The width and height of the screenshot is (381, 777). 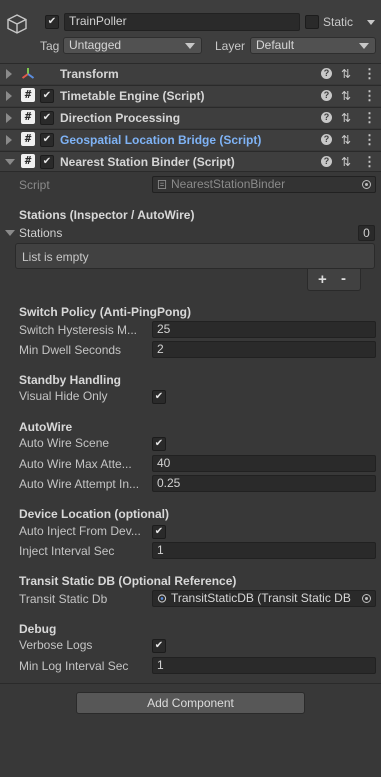 I want to click on min-log-interval-input: 1, so click(x=264, y=665).